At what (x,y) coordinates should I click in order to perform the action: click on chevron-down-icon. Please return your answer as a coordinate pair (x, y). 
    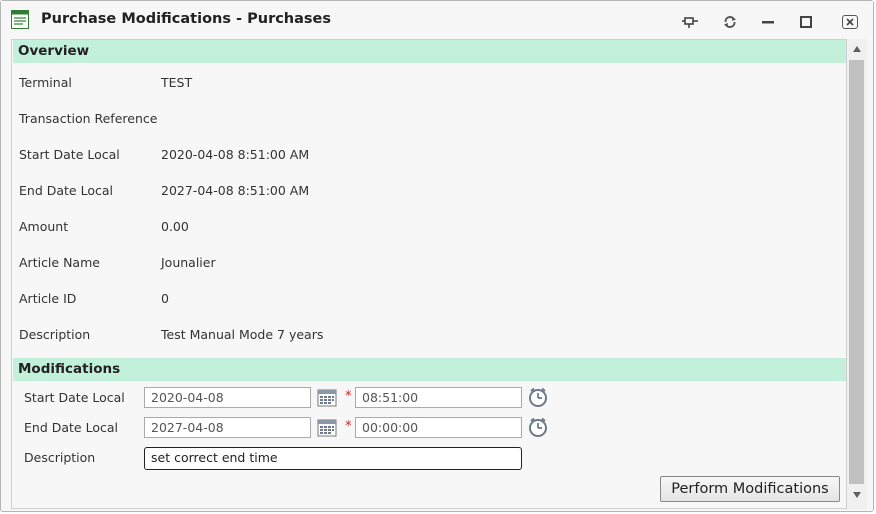
    Looking at the image, I should click on (857, 495).